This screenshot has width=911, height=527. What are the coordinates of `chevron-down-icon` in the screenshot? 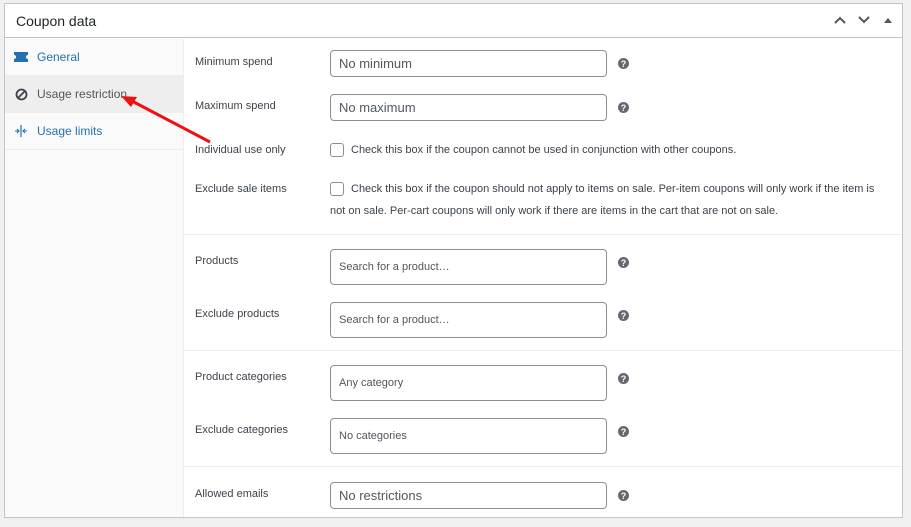 It's located at (864, 20).